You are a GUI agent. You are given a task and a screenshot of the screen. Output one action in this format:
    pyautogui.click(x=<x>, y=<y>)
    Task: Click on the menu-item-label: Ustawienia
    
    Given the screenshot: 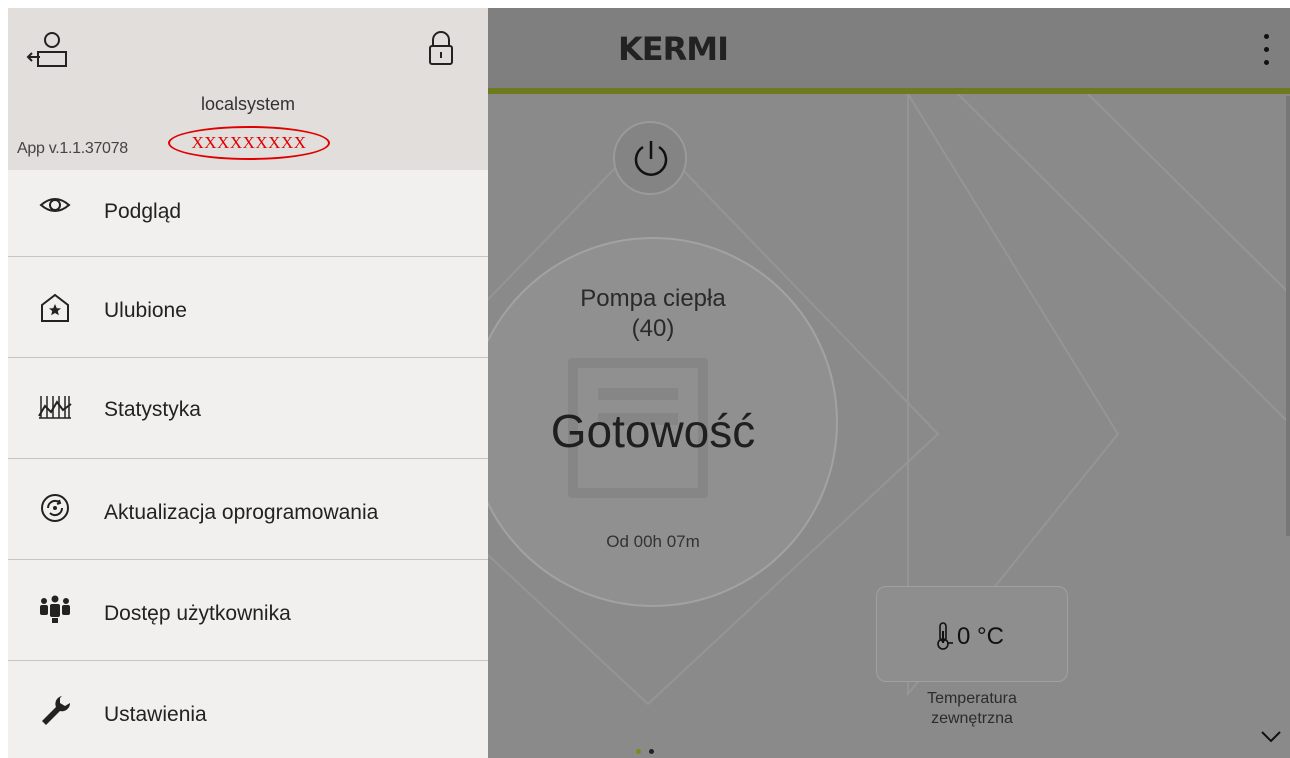 What is the action you would take?
    pyautogui.click(x=155, y=714)
    